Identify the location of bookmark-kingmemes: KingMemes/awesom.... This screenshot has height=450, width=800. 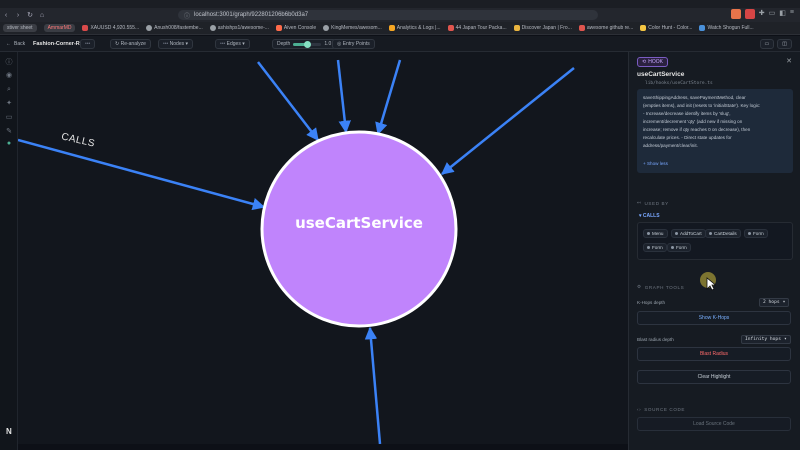
(352, 28).